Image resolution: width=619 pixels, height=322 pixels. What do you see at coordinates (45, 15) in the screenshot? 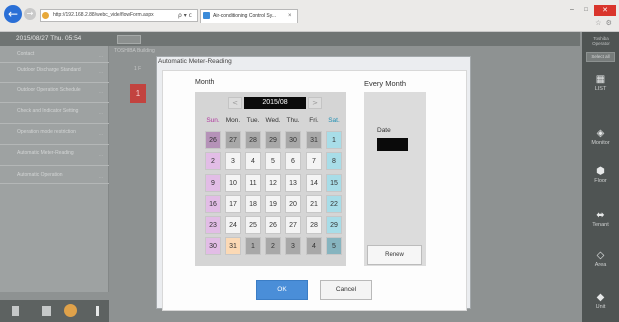
I see `page-favicon-icon` at bounding box center [45, 15].